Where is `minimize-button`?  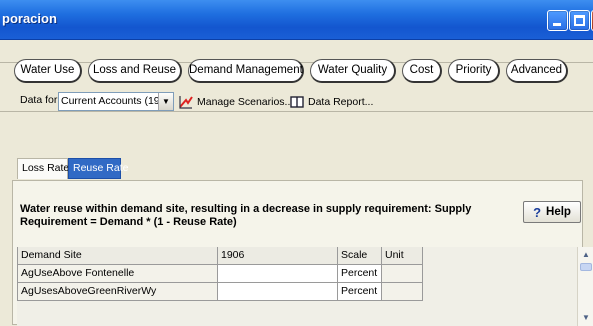 minimize-button is located at coordinates (557, 20).